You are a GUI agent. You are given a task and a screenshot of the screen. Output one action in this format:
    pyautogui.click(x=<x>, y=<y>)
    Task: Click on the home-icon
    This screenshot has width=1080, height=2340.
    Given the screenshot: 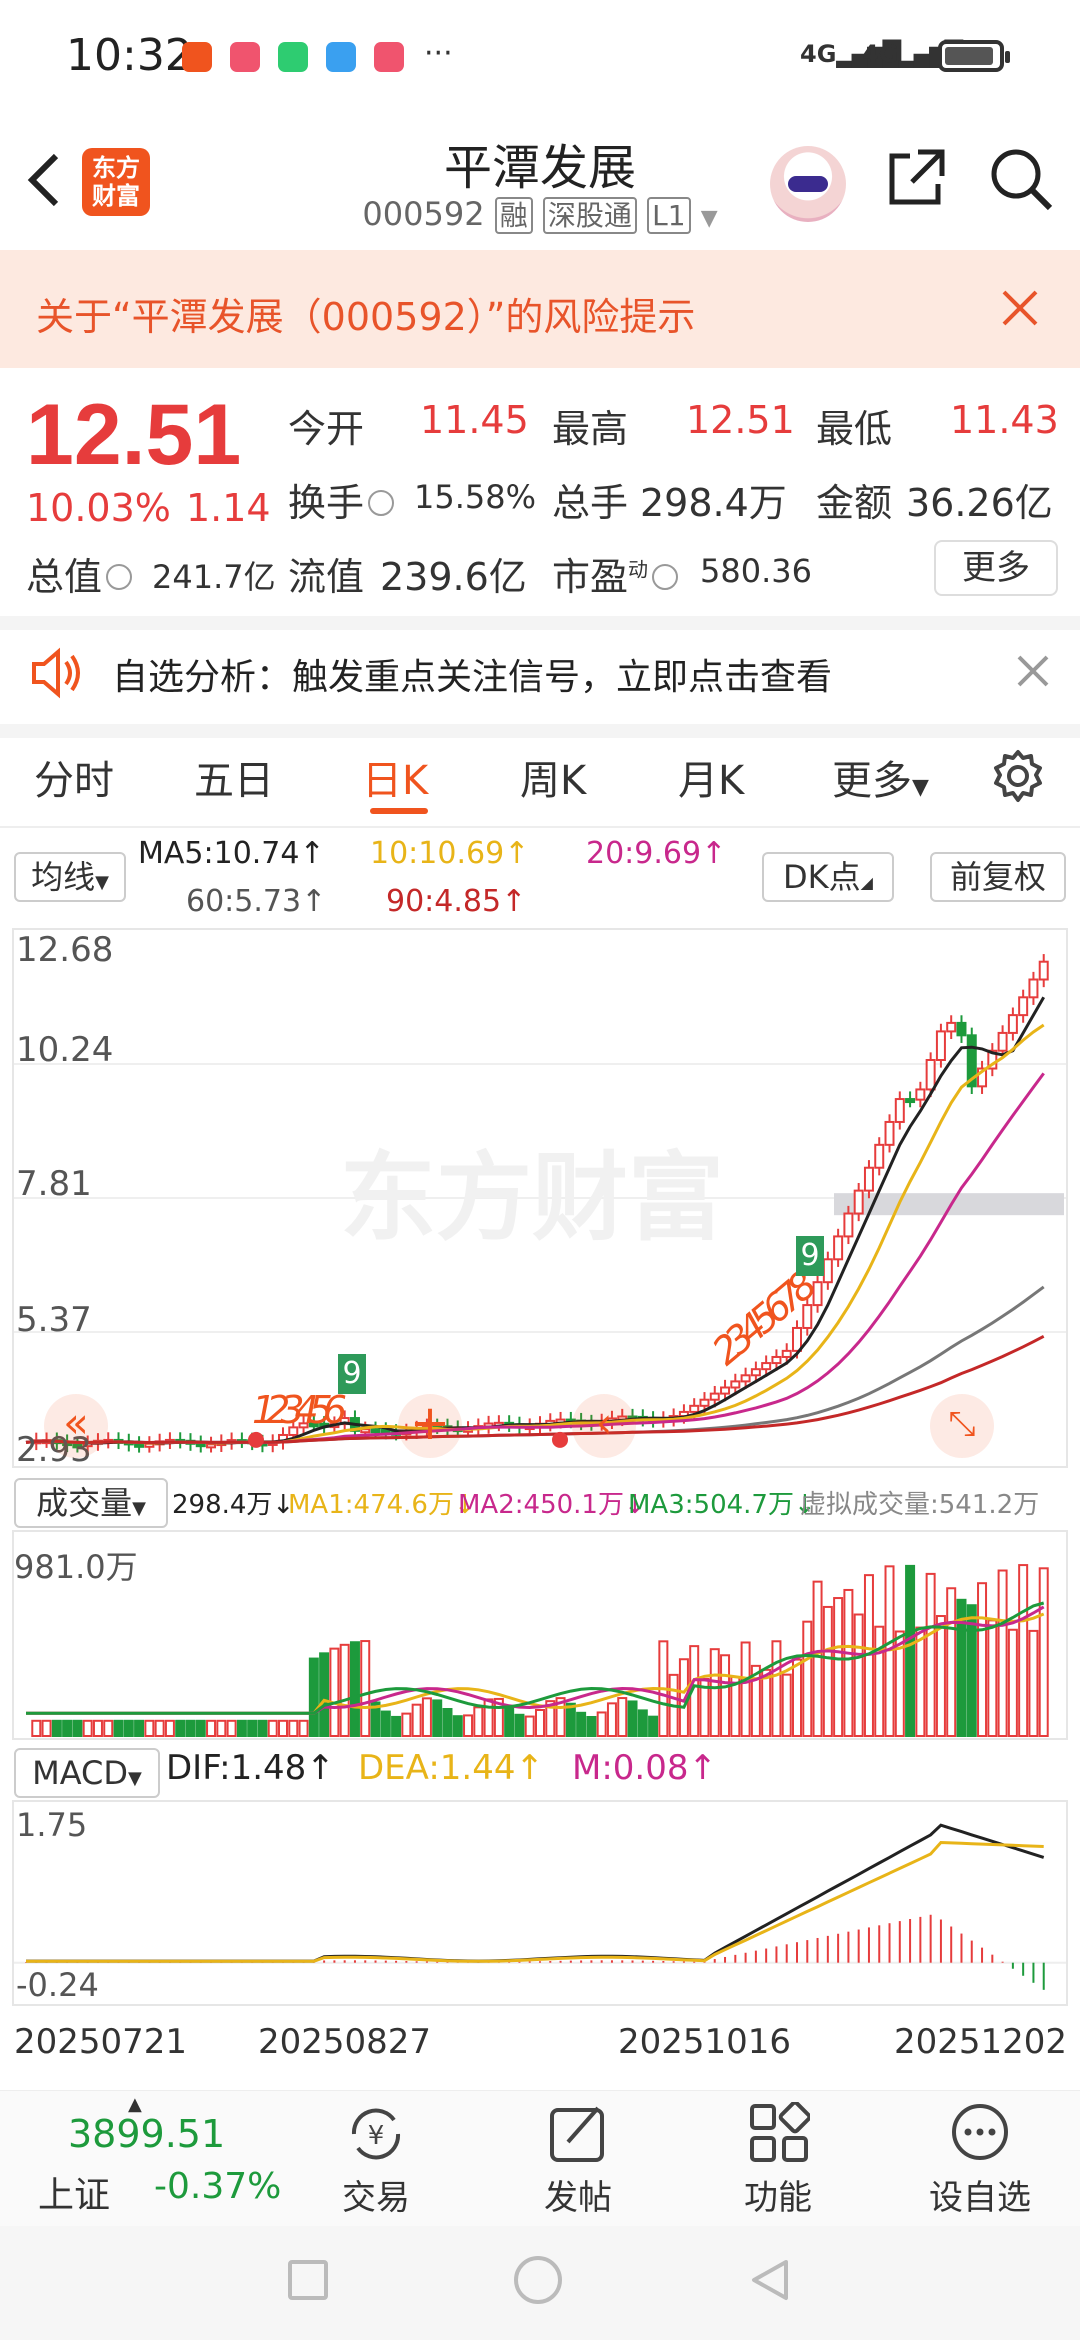 What is the action you would take?
    pyautogui.click(x=538, y=2280)
    